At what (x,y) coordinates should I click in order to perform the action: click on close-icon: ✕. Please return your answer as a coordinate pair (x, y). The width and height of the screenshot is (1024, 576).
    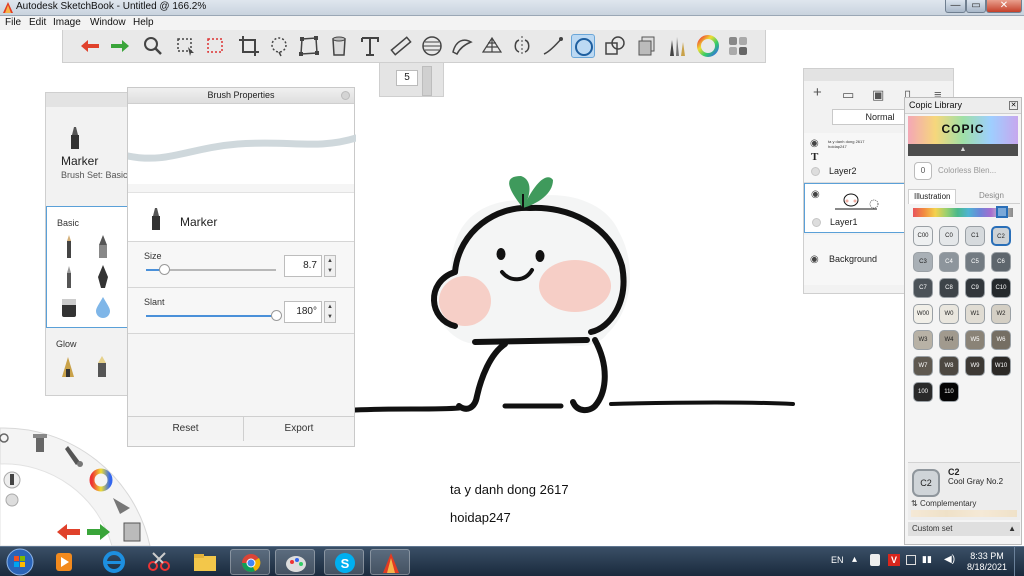
    Looking at the image, I should click on (1013, 105).